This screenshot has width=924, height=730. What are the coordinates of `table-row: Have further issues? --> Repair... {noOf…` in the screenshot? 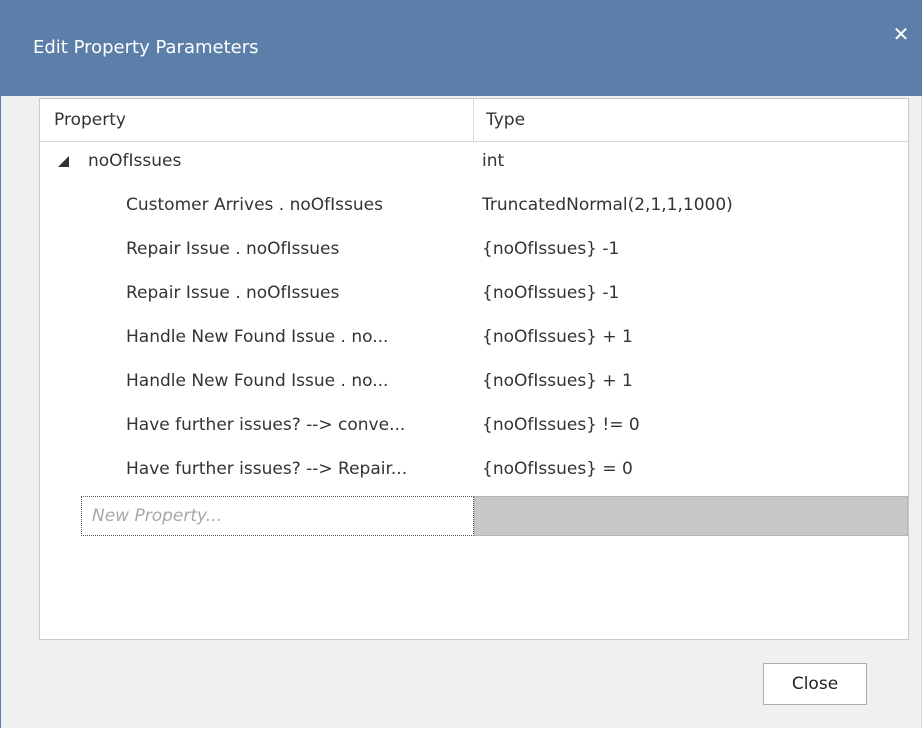 It's located at (474, 469).